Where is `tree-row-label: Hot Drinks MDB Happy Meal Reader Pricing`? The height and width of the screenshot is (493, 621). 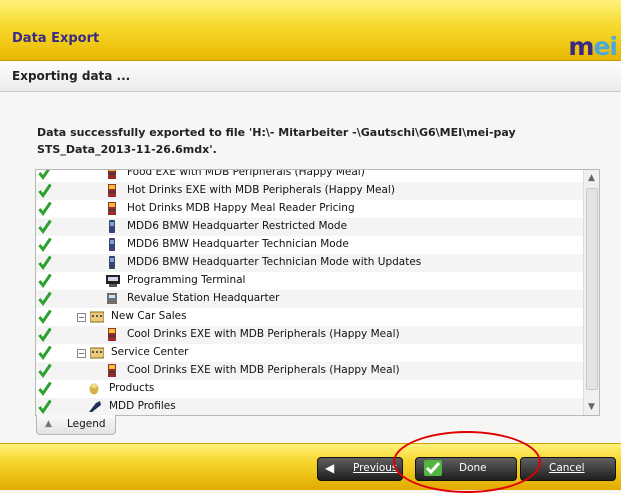 tree-row-label: Hot Drinks MDB Happy Meal Reader Pricing is located at coordinates (241, 208).